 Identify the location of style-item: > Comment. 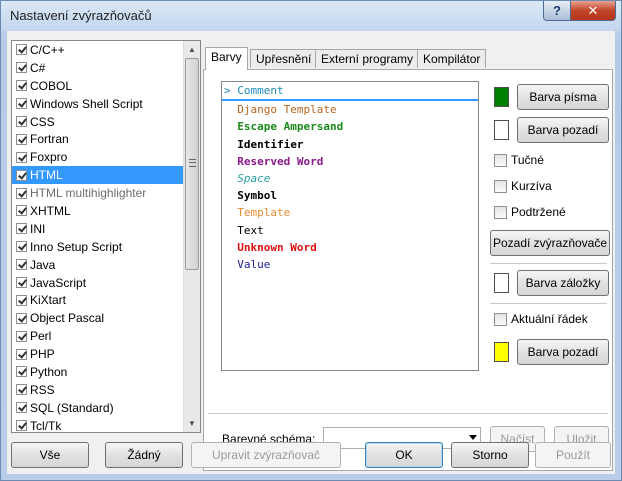
(350, 92).